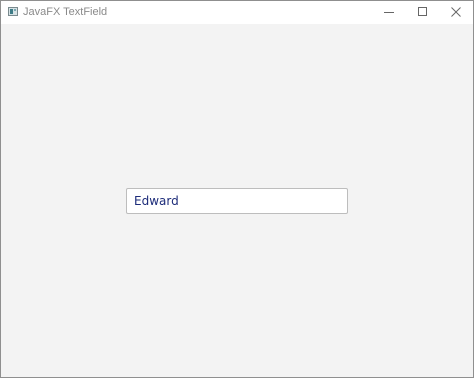 The image size is (474, 378). I want to click on close-icon, so click(456, 12).